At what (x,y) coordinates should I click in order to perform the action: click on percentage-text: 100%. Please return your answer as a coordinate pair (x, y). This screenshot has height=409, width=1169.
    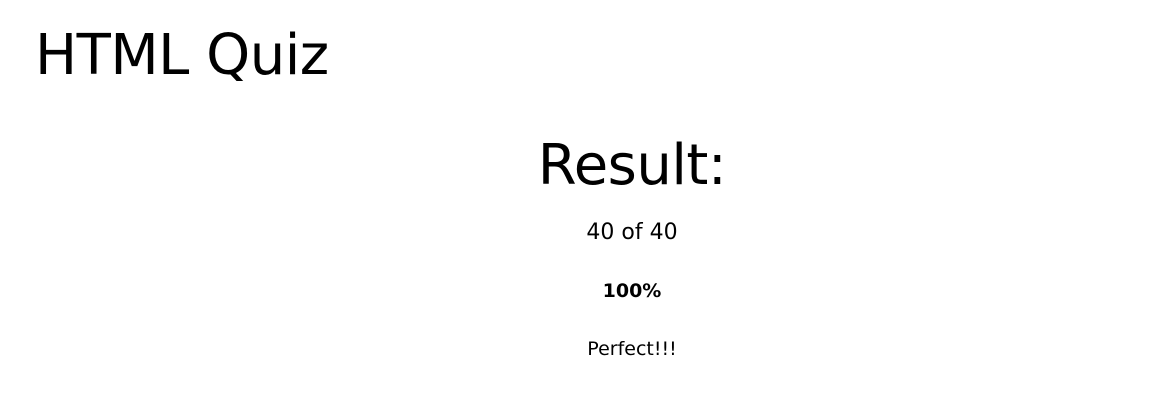
    Looking at the image, I should click on (632, 291).